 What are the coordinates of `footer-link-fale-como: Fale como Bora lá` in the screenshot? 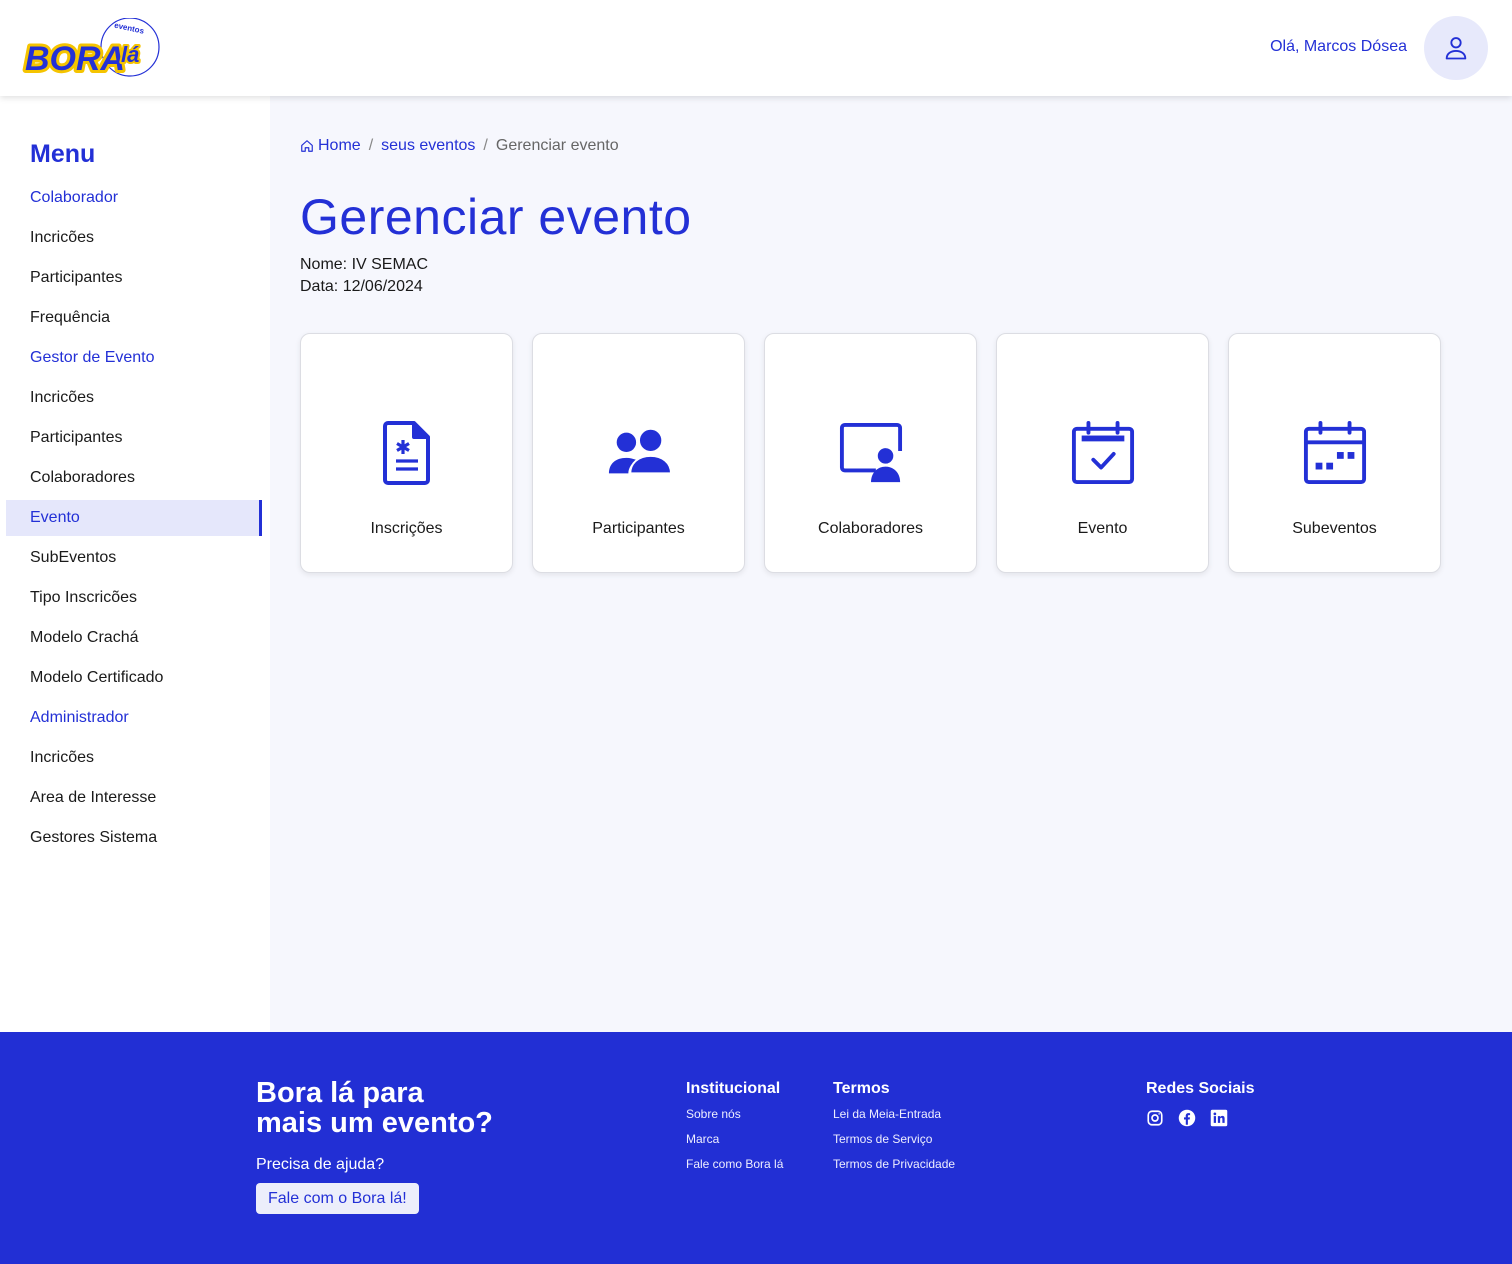 It's located at (734, 1169).